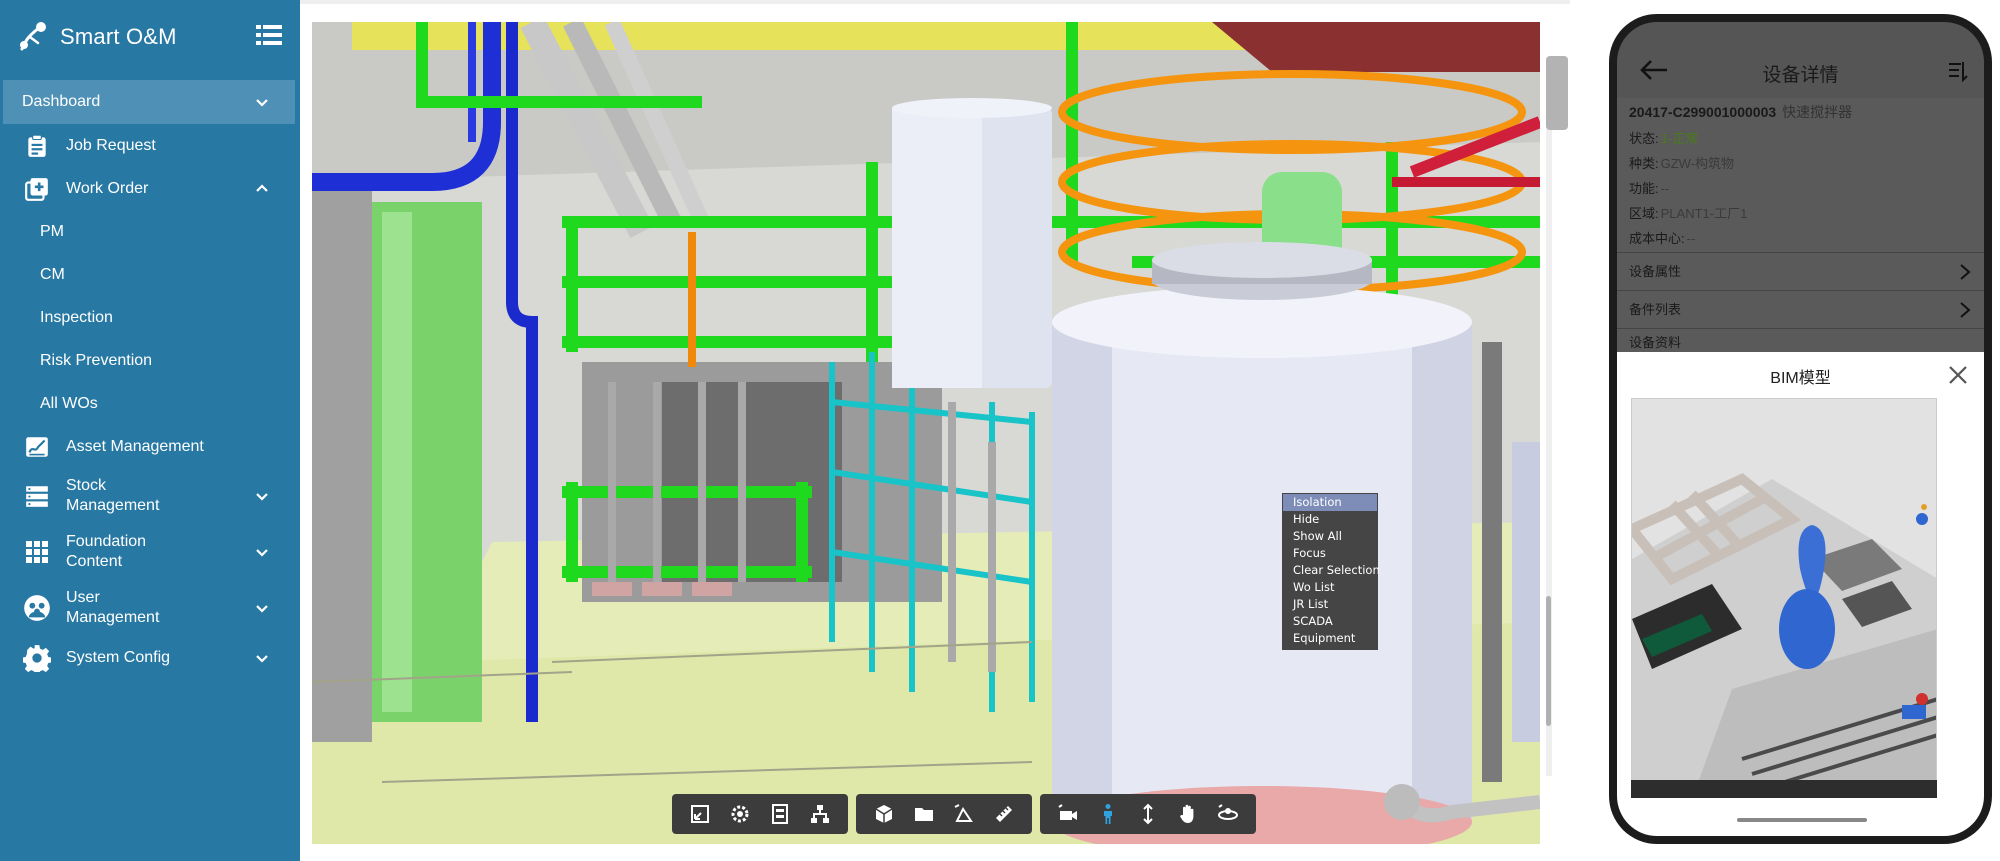 This screenshot has height=861, width=2000. What do you see at coordinates (1800, 309) in the screenshot?
I see `spare-parts-link: 备件列表` at bounding box center [1800, 309].